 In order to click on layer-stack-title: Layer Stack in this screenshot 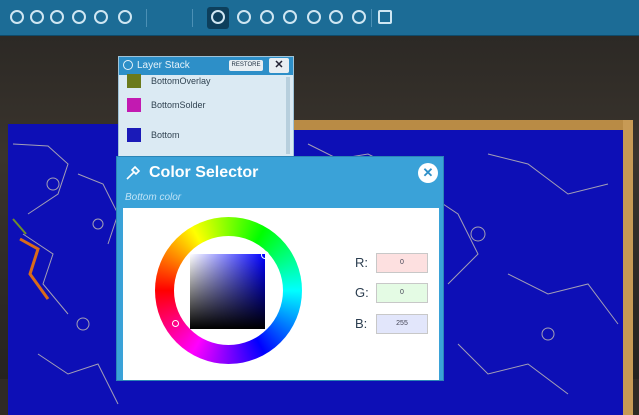, I will do `click(163, 65)`.